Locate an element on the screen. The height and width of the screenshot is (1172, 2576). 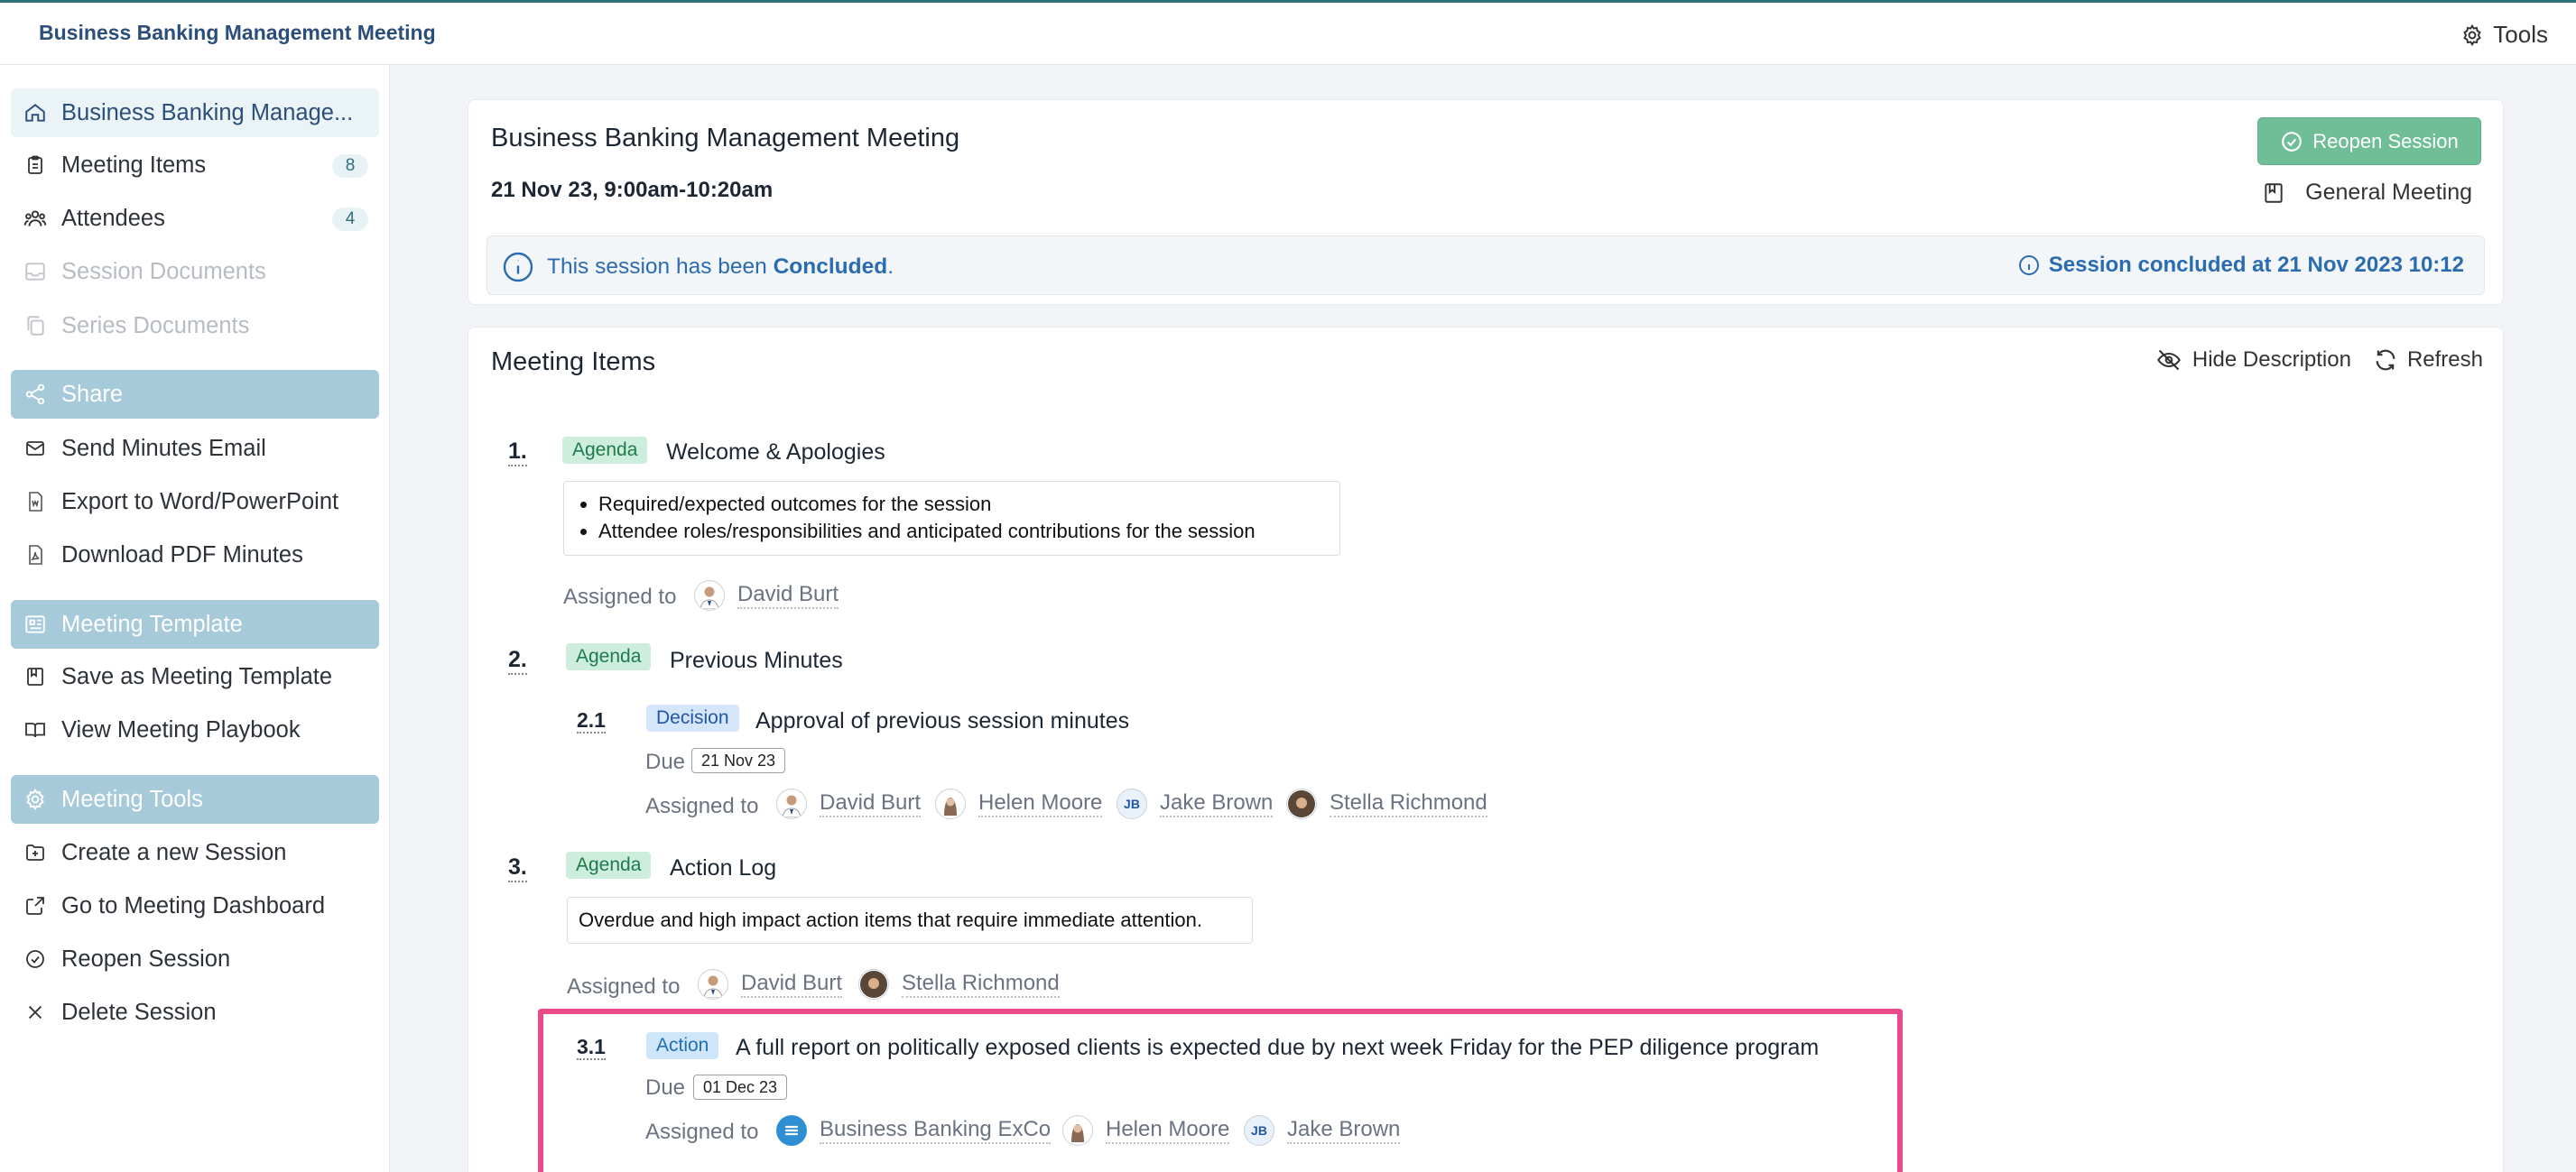
template-icon is located at coordinates (36, 624).